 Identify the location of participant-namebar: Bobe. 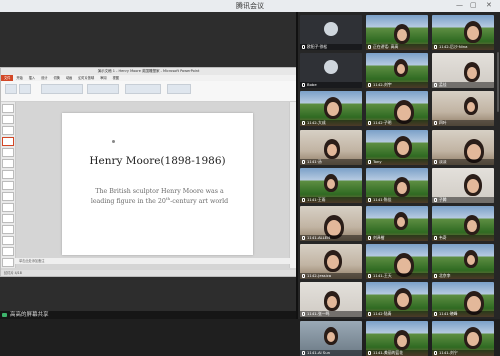
(331, 85).